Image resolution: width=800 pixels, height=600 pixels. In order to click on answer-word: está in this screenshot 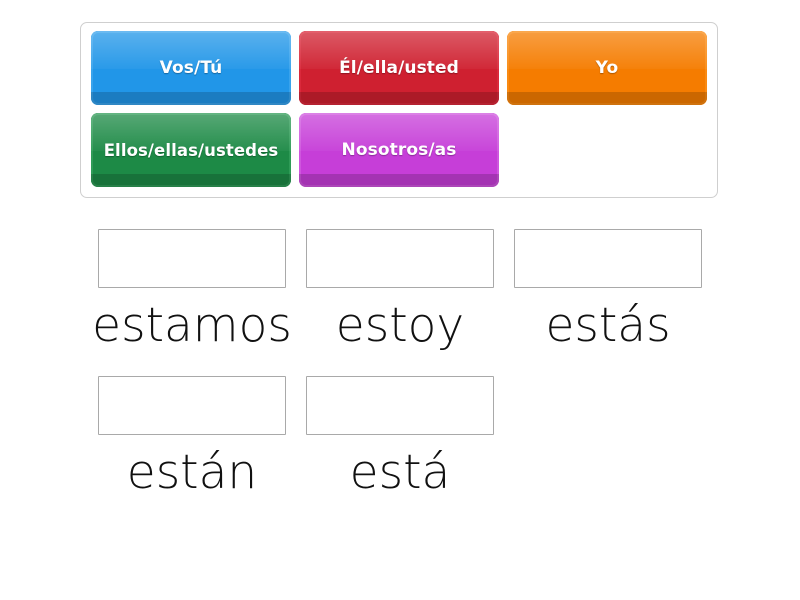, I will do `click(400, 473)`.